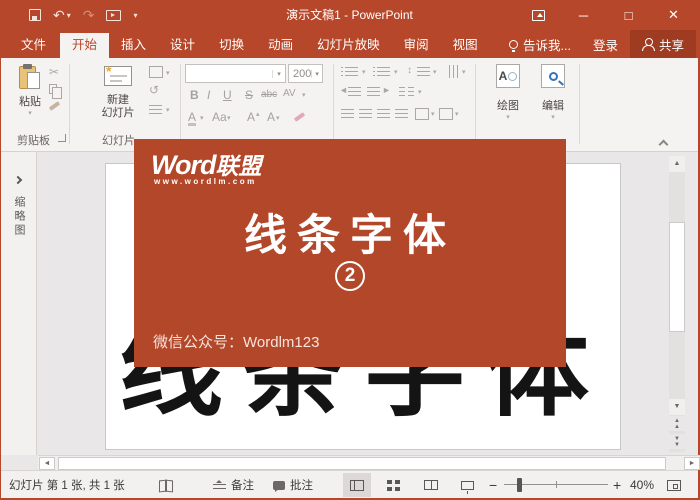 The image size is (700, 500). Describe the element at coordinates (348, 45) in the screenshot. I see `tab-slideshow: 幻灯片放映` at that location.